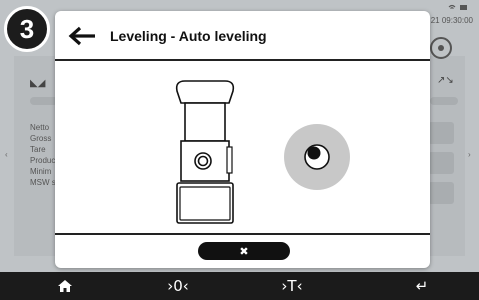 The height and width of the screenshot is (300, 479). Describe the element at coordinates (292, 286) in the screenshot. I see `tare-button: ›T‹` at that location.